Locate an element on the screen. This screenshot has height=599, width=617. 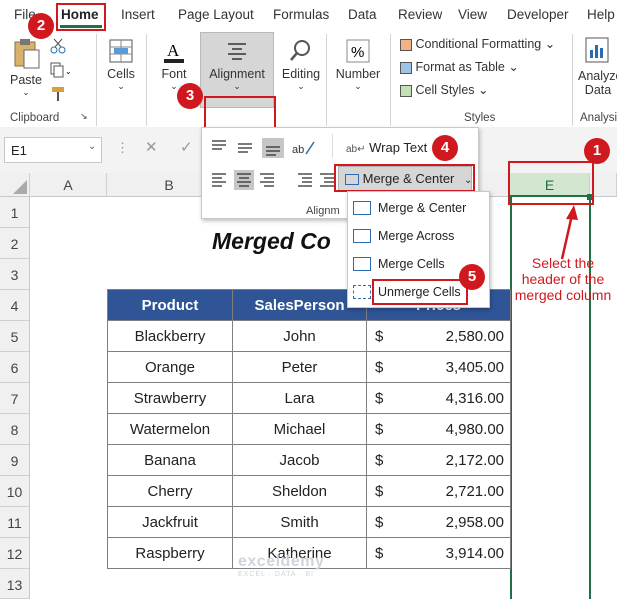
price-cell: $4,316.00 is located at coordinates (438, 398).